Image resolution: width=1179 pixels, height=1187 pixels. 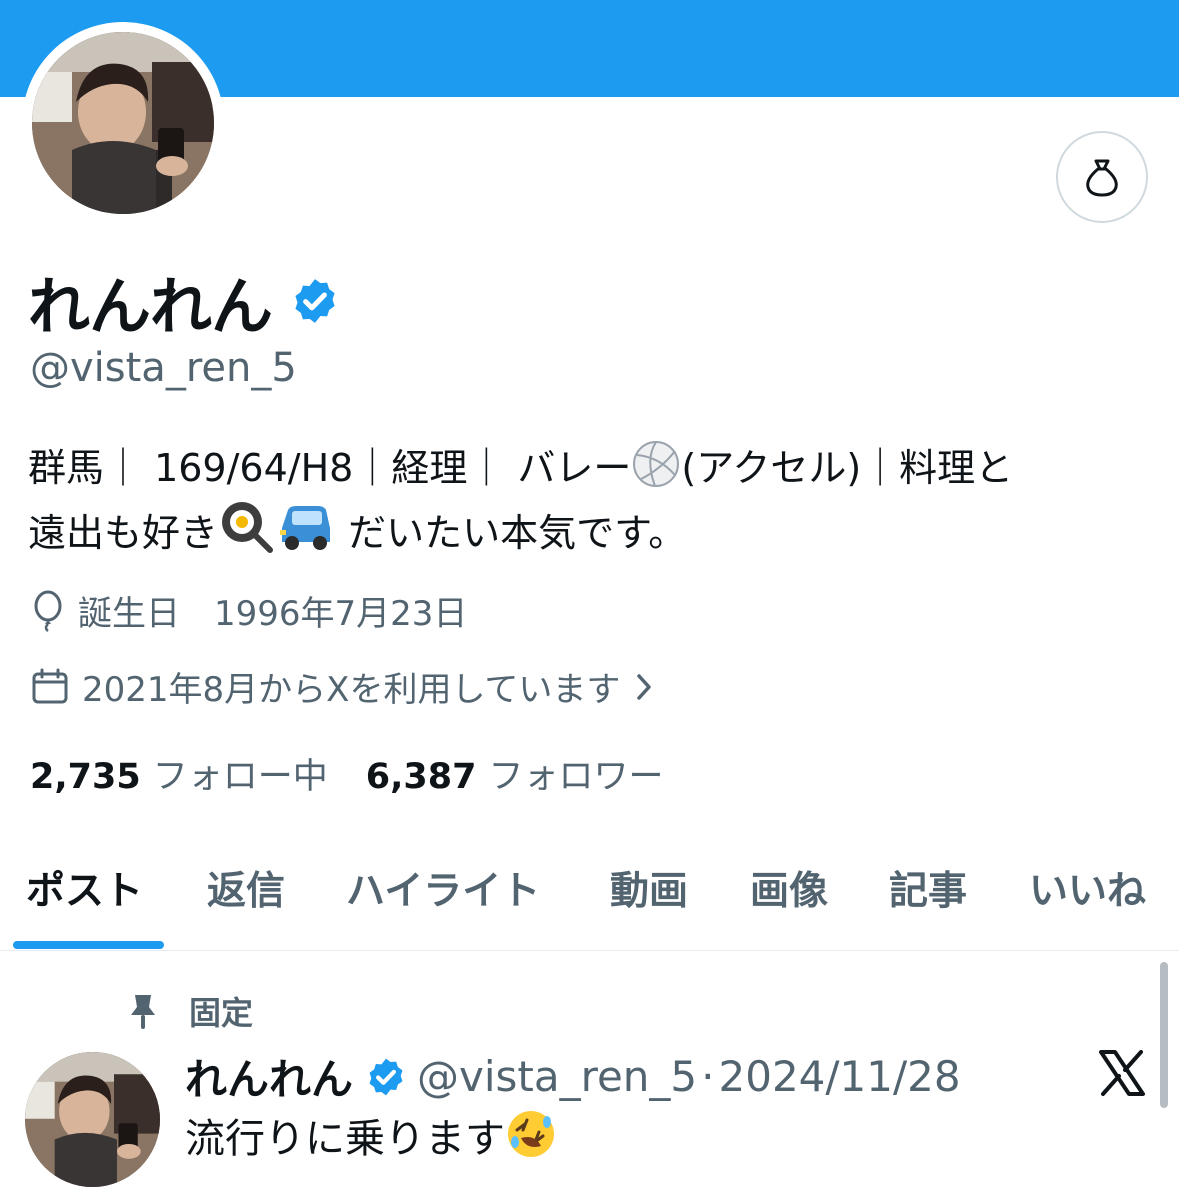 I want to click on post-header: れんれん @vista_ren_5 · 2024/11/28, so click(x=573, y=1076).